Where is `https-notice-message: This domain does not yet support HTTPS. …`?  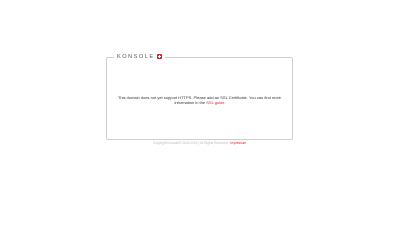
https-notice-message: This domain does not yet support HTTPS. … is located at coordinates (199, 100).